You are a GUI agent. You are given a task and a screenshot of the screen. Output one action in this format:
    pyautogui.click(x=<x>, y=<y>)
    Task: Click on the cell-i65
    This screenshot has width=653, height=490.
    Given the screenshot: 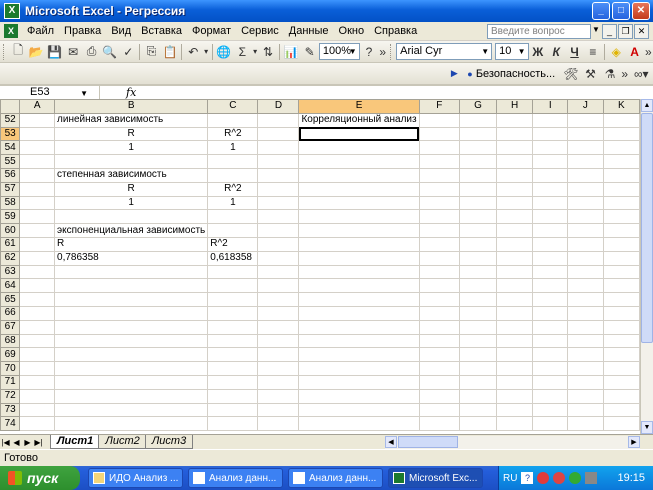 What is the action you would take?
    pyautogui.click(x=550, y=299)
    